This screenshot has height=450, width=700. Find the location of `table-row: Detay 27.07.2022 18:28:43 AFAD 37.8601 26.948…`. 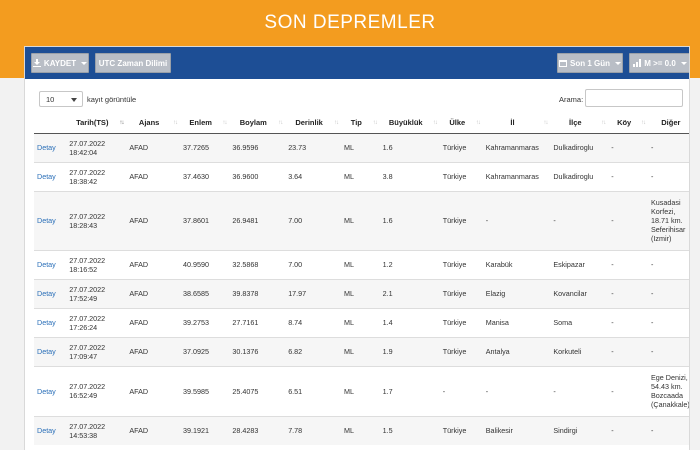

table-row: Detay 27.07.2022 18:28:43 AFAD 37.8601 26.948… is located at coordinates (361, 220).